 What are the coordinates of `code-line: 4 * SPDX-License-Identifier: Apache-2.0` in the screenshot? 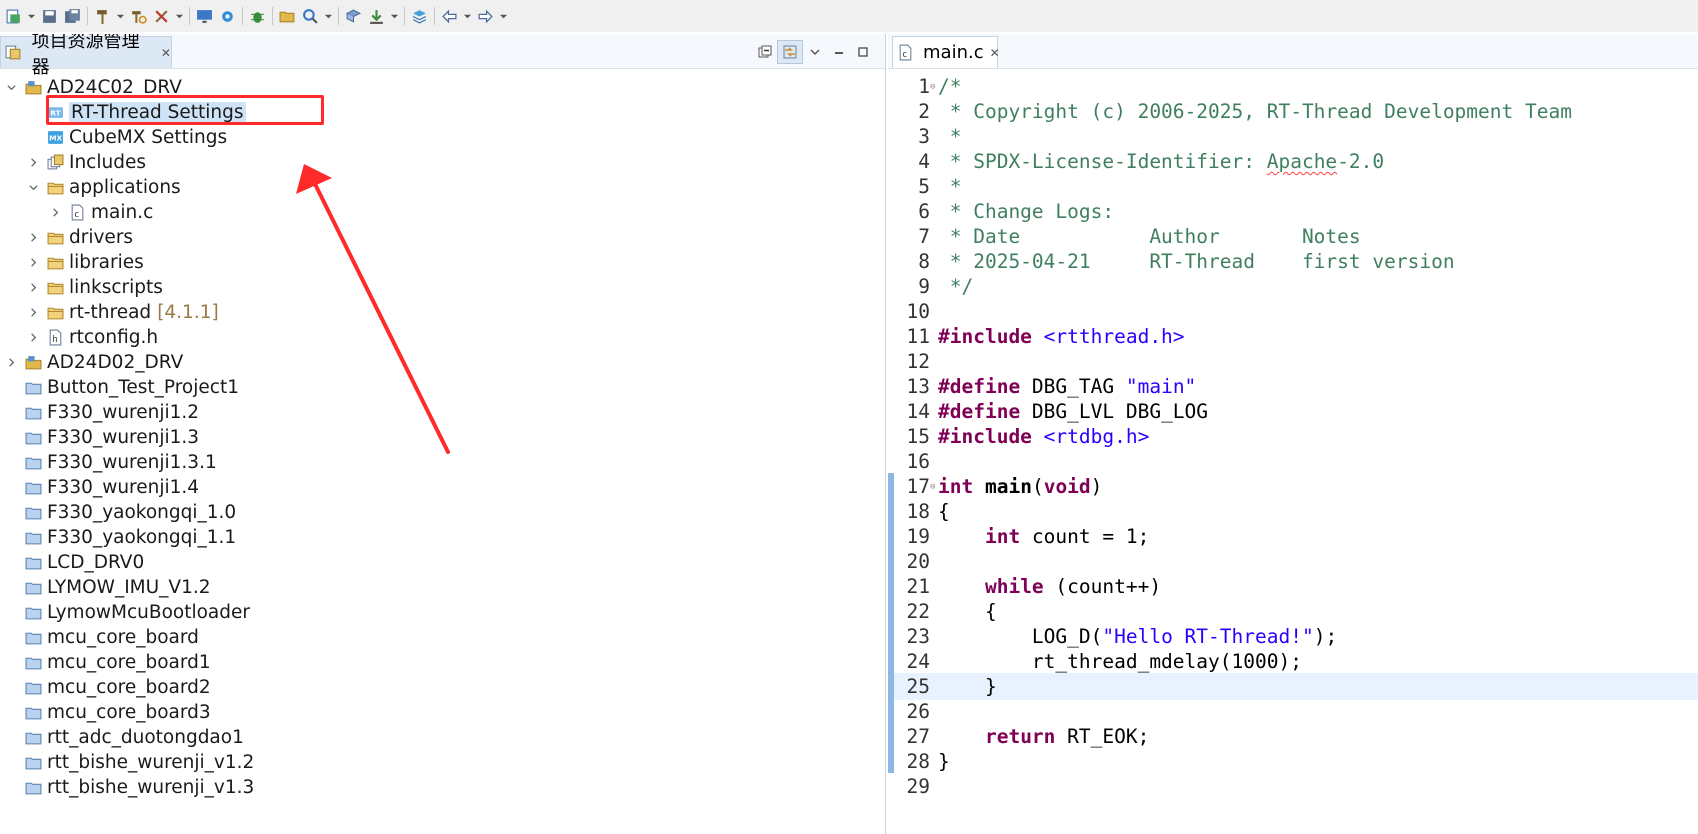 It's located at (1293, 161).